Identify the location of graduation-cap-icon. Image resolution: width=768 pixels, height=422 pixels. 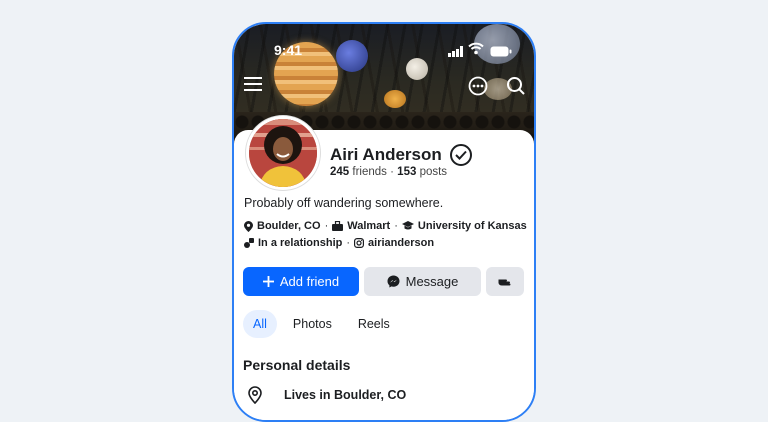
(407, 226).